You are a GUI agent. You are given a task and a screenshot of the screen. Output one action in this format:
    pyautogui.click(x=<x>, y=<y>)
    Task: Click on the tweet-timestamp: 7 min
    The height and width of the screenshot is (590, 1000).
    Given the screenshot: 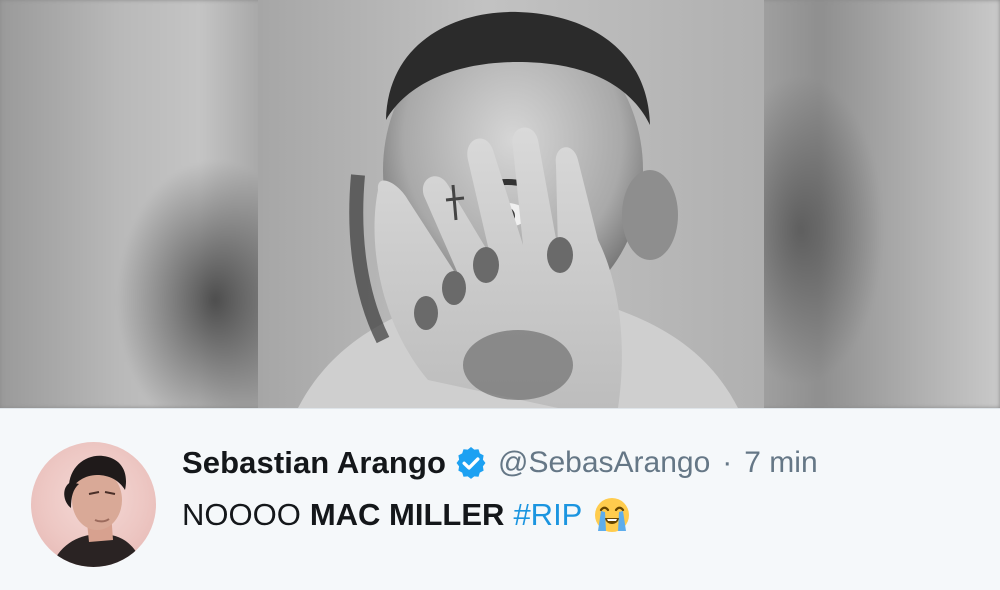 What is the action you would take?
    pyautogui.click(x=780, y=463)
    